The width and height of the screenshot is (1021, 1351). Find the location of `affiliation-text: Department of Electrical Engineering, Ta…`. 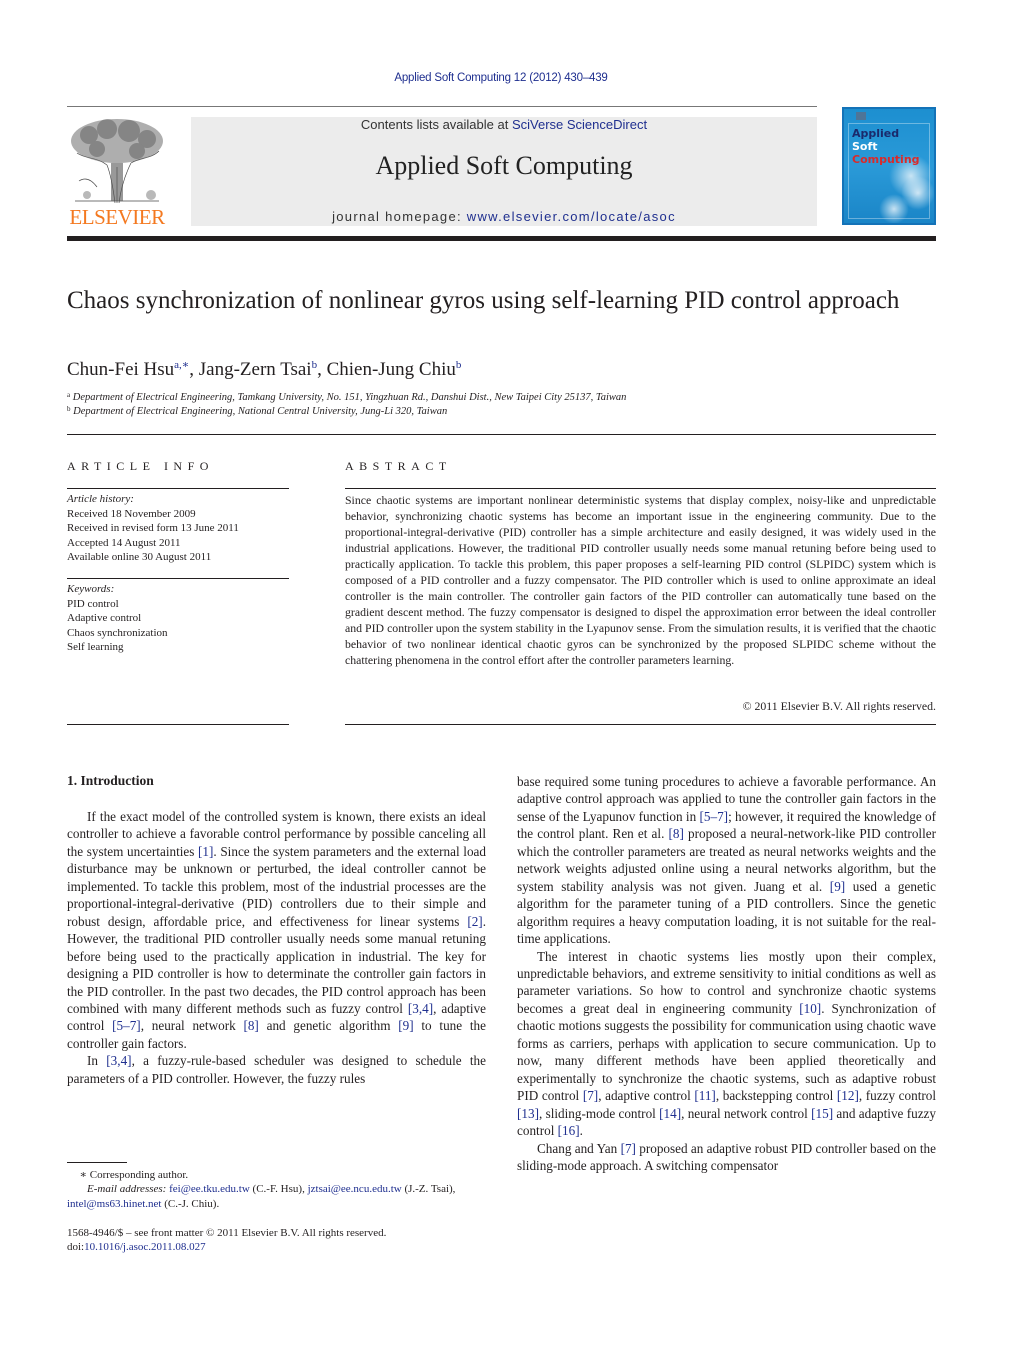

affiliation-text: Department of Electrical Engineering, Ta… is located at coordinates (349, 397).